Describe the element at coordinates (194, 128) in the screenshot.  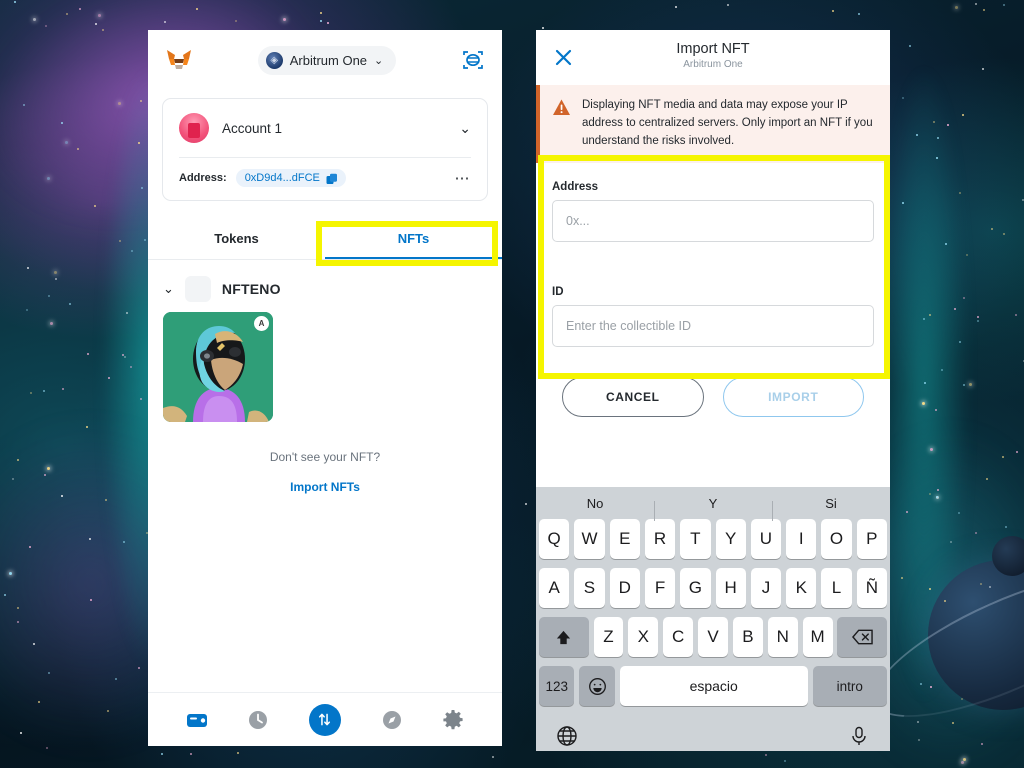
I see `avatar` at that location.